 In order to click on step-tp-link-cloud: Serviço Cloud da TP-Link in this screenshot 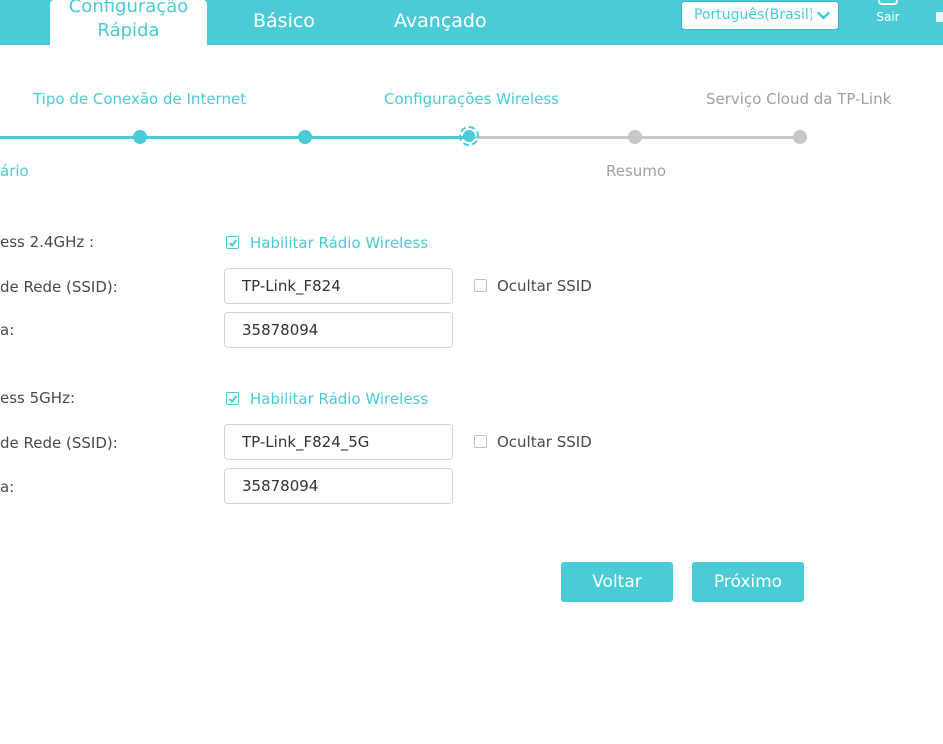, I will do `click(799, 99)`.